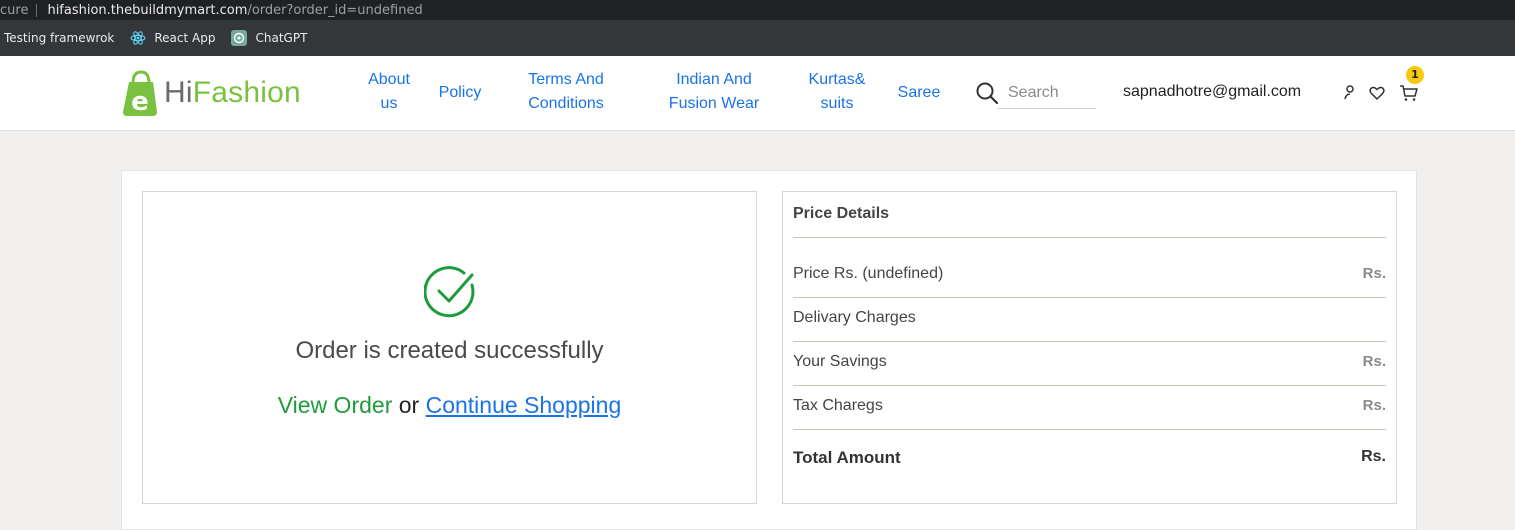 The width and height of the screenshot is (1515, 530). Describe the element at coordinates (837, 92) in the screenshot. I see `nav-kurtas-suits: Kurtas& suits` at that location.